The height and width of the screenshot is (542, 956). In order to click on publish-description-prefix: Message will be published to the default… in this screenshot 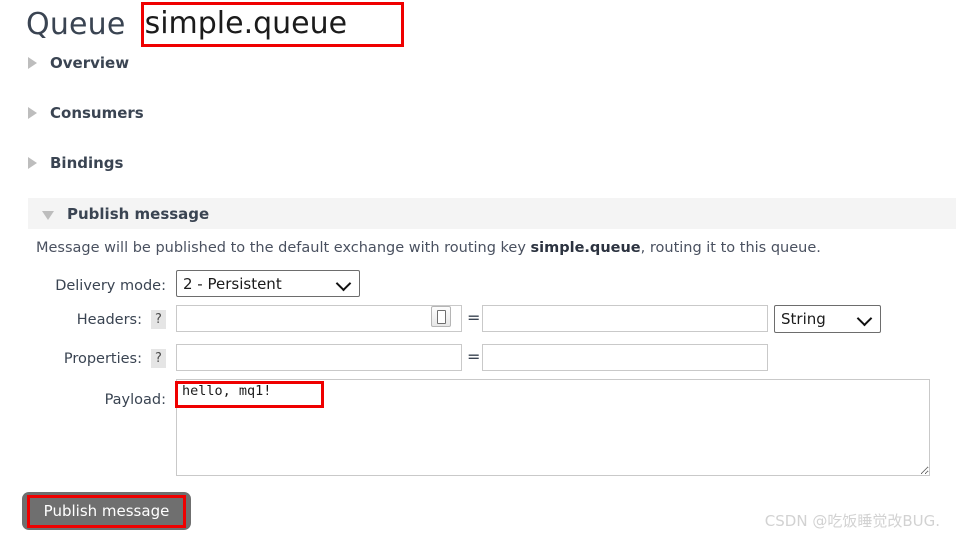, I will do `click(283, 248)`.